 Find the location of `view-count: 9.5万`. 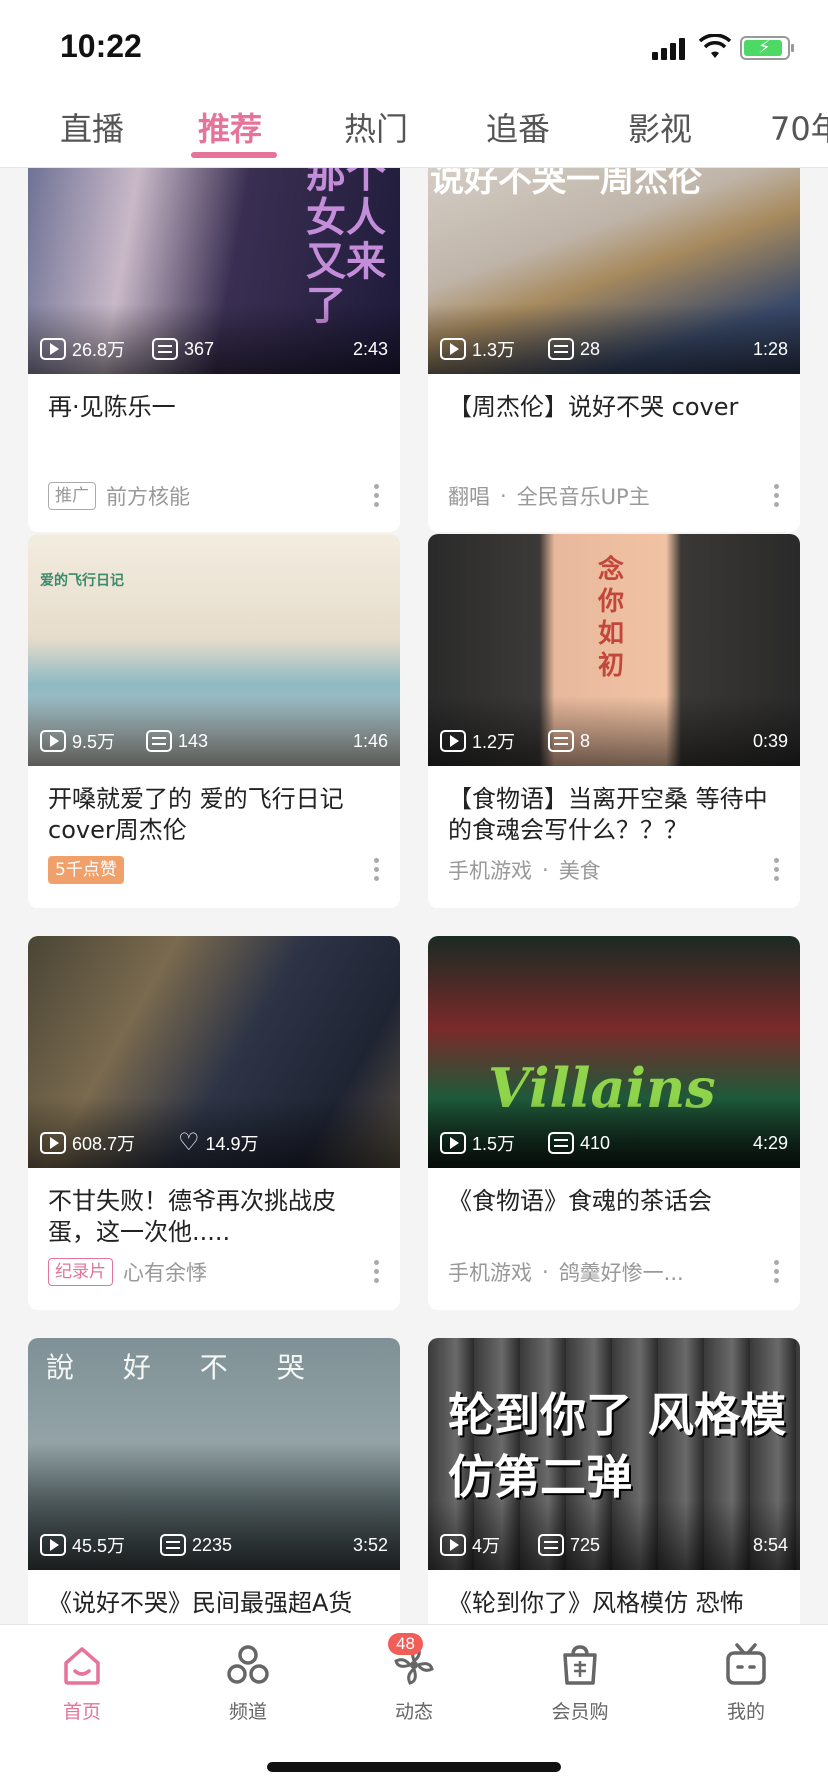

view-count: 9.5万 is located at coordinates (94, 742).